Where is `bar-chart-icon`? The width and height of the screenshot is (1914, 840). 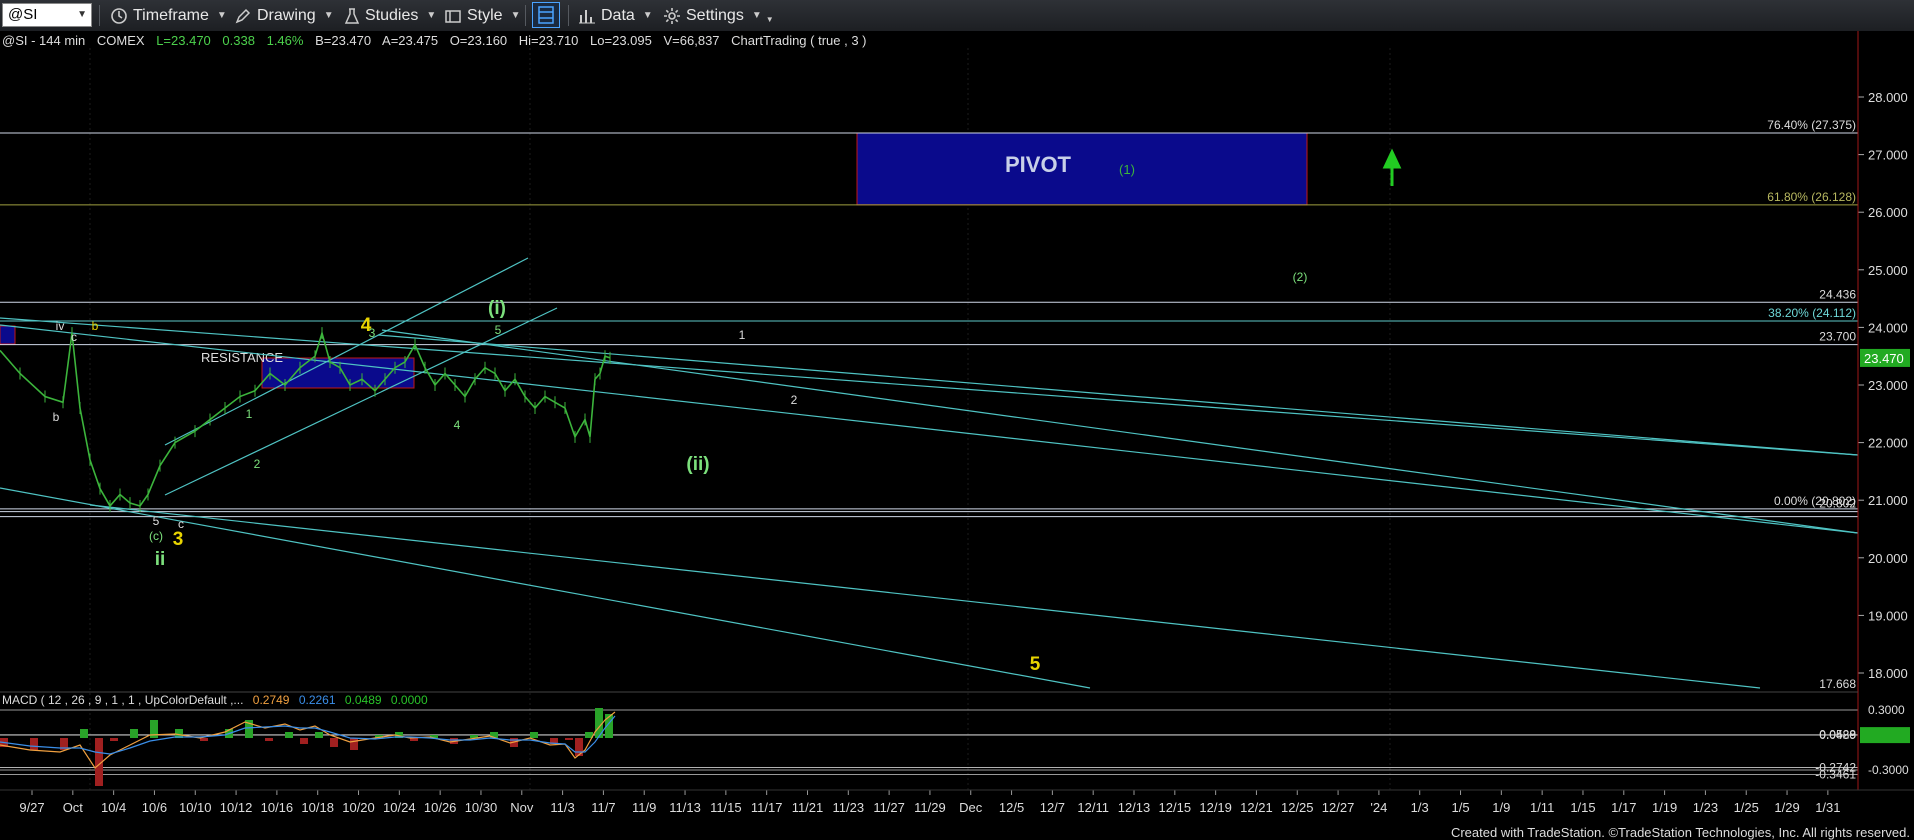 bar-chart-icon is located at coordinates (587, 16).